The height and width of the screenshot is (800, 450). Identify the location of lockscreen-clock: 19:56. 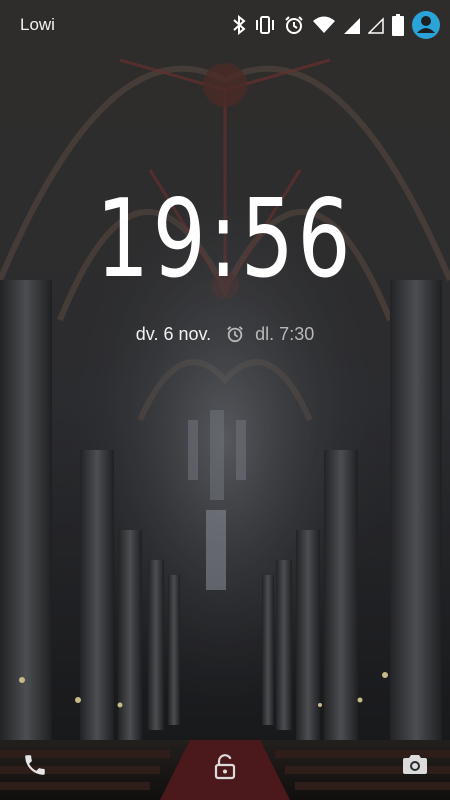
(225, 240).